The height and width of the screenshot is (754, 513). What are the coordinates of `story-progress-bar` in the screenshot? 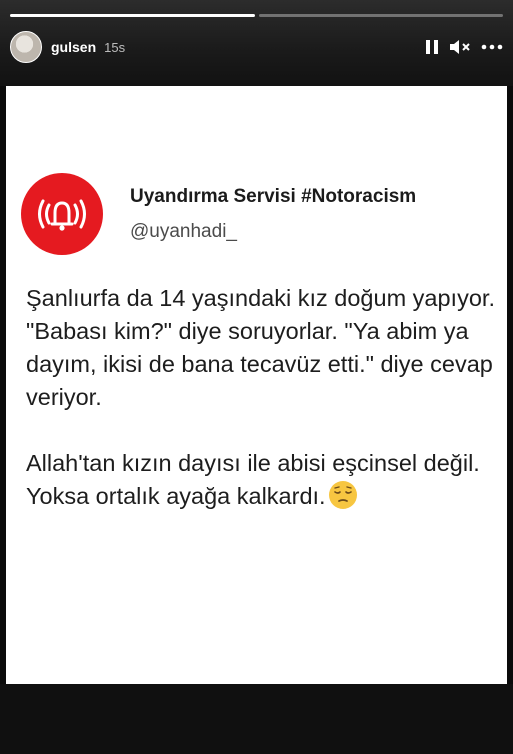 It's located at (256, 15).